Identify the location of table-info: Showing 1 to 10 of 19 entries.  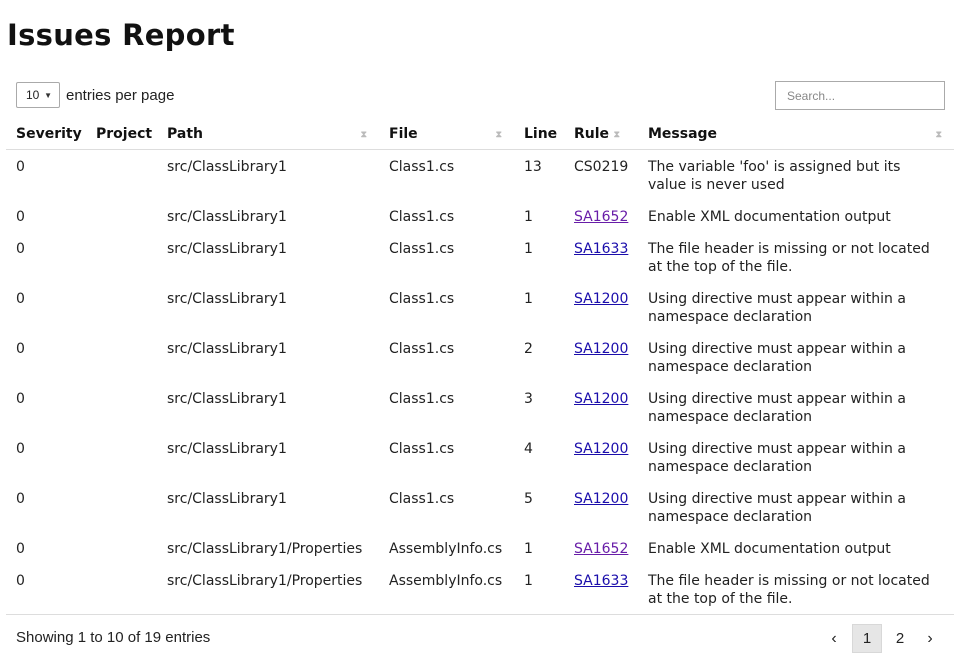
(113, 637).